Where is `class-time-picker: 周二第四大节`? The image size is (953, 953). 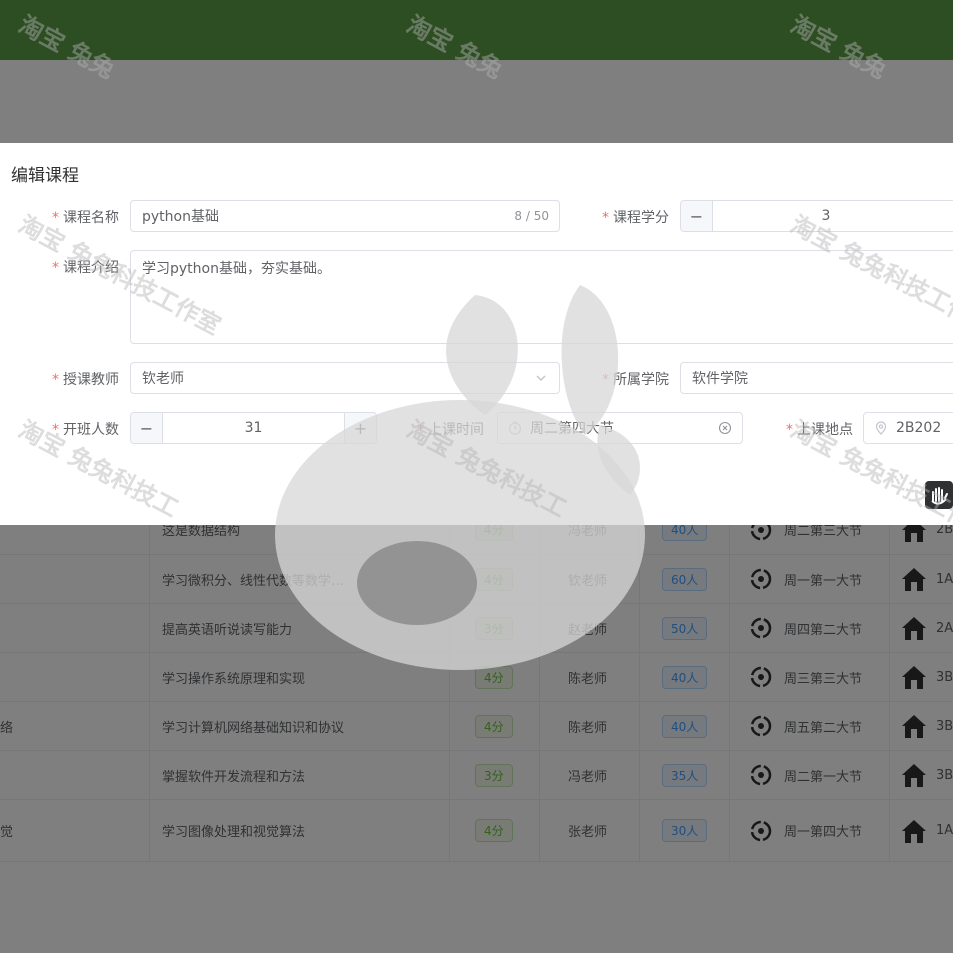 class-time-picker: 周二第四大节 is located at coordinates (620, 428).